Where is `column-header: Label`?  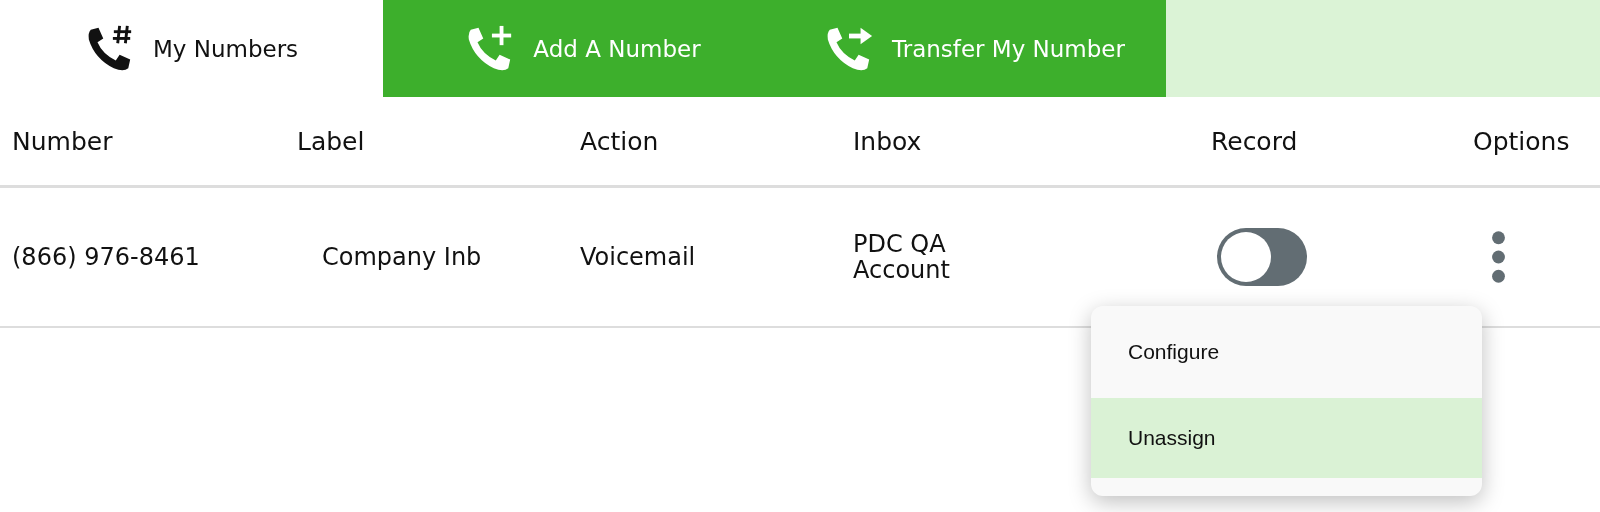
column-header: Label is located at coordinates (331, 141).